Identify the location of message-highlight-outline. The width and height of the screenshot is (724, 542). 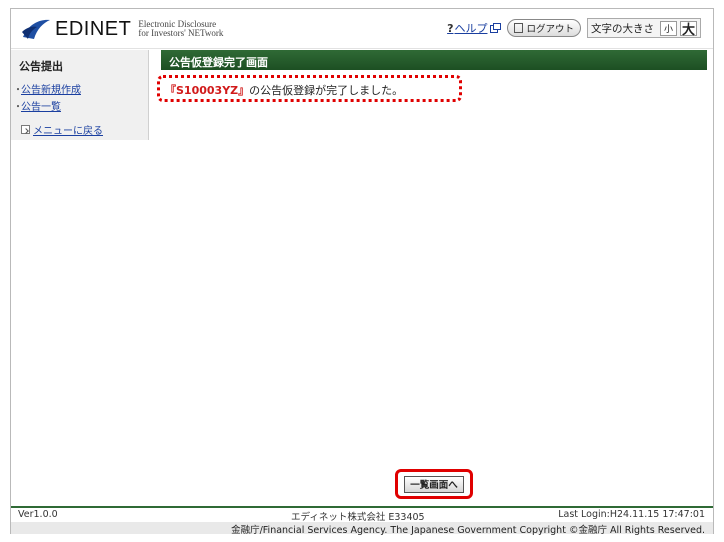
(309, 88).